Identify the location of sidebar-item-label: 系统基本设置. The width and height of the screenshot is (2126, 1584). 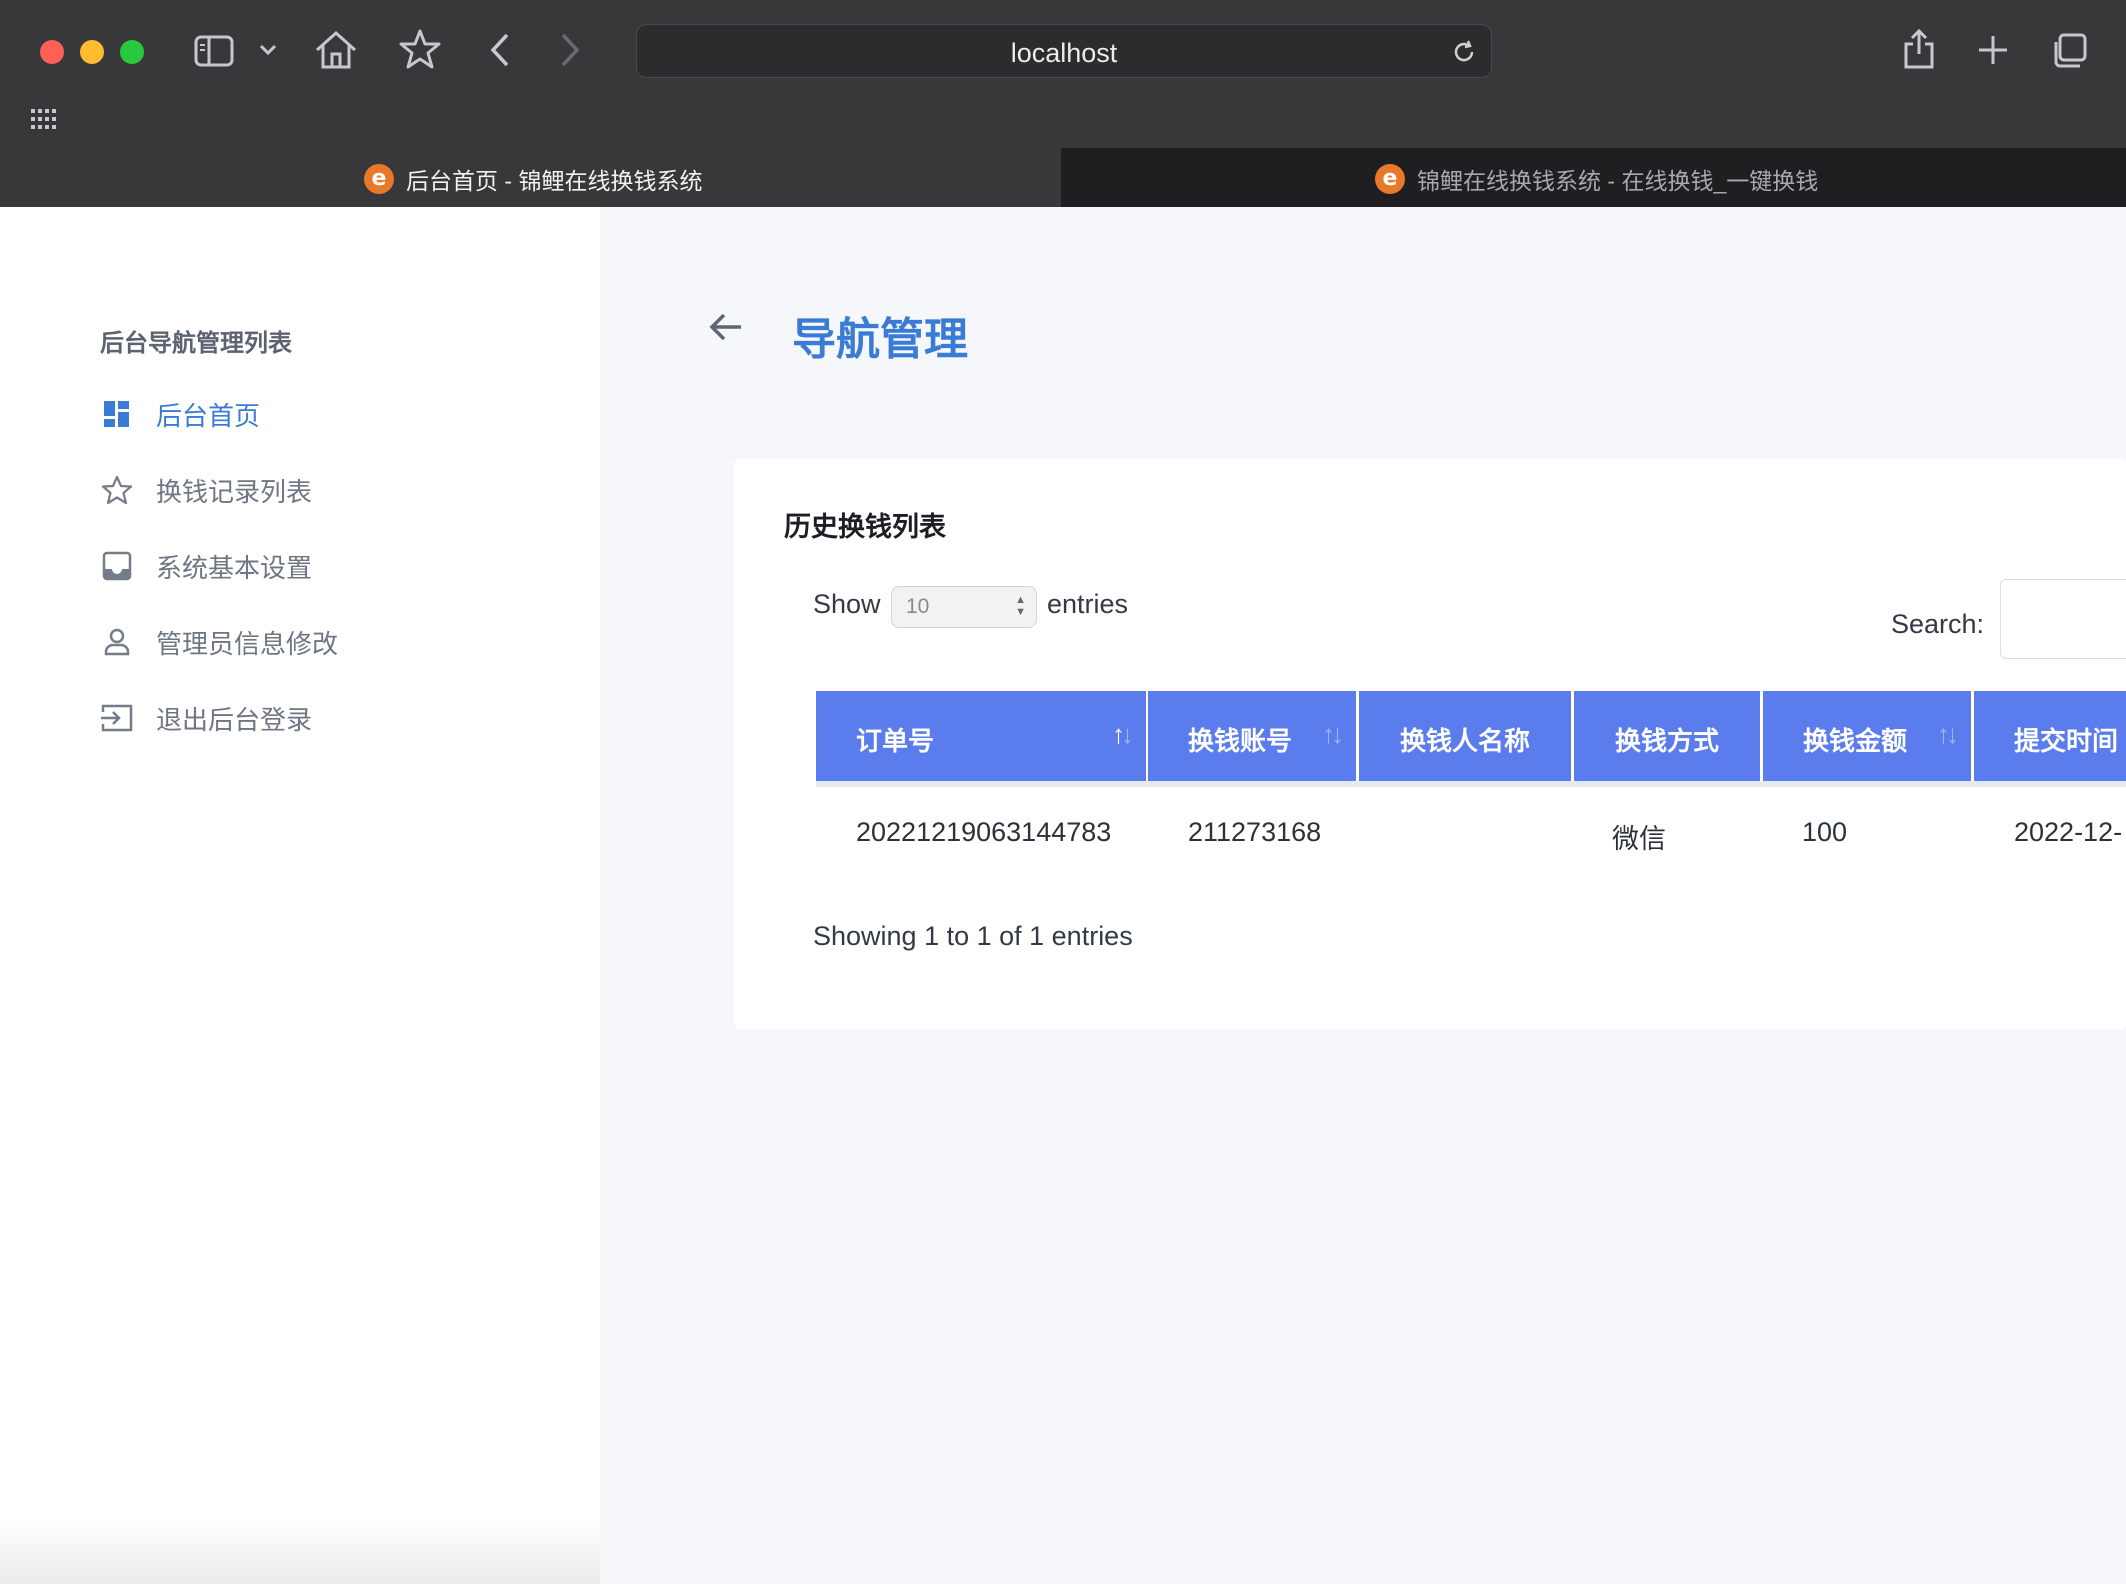
(234, 567).